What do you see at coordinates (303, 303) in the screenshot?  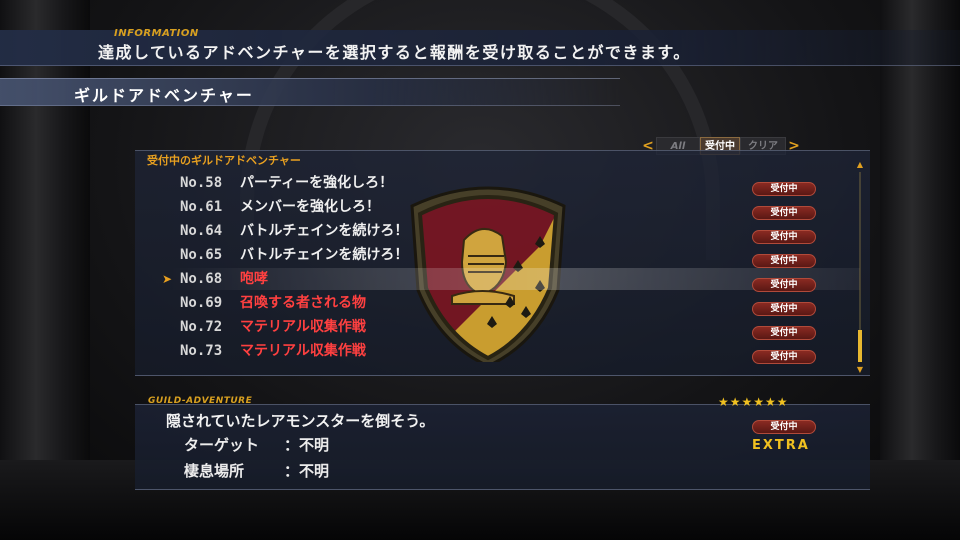 I see `row-title: 召喚する者される物` at bounding box center [303, 303].